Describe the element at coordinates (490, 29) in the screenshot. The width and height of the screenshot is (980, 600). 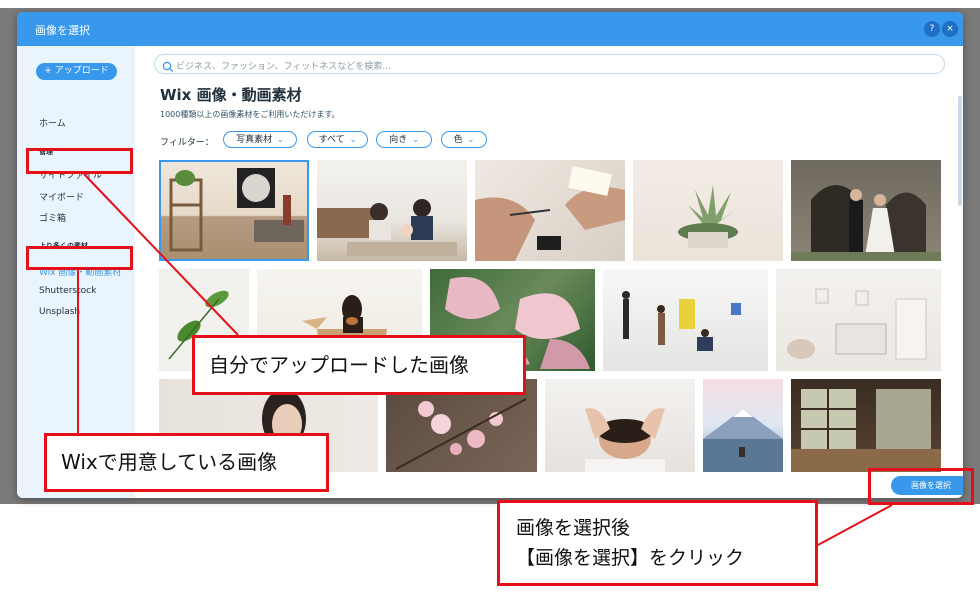
I see `dialog-titlebar: 画像を選択 ? ×` at that location.